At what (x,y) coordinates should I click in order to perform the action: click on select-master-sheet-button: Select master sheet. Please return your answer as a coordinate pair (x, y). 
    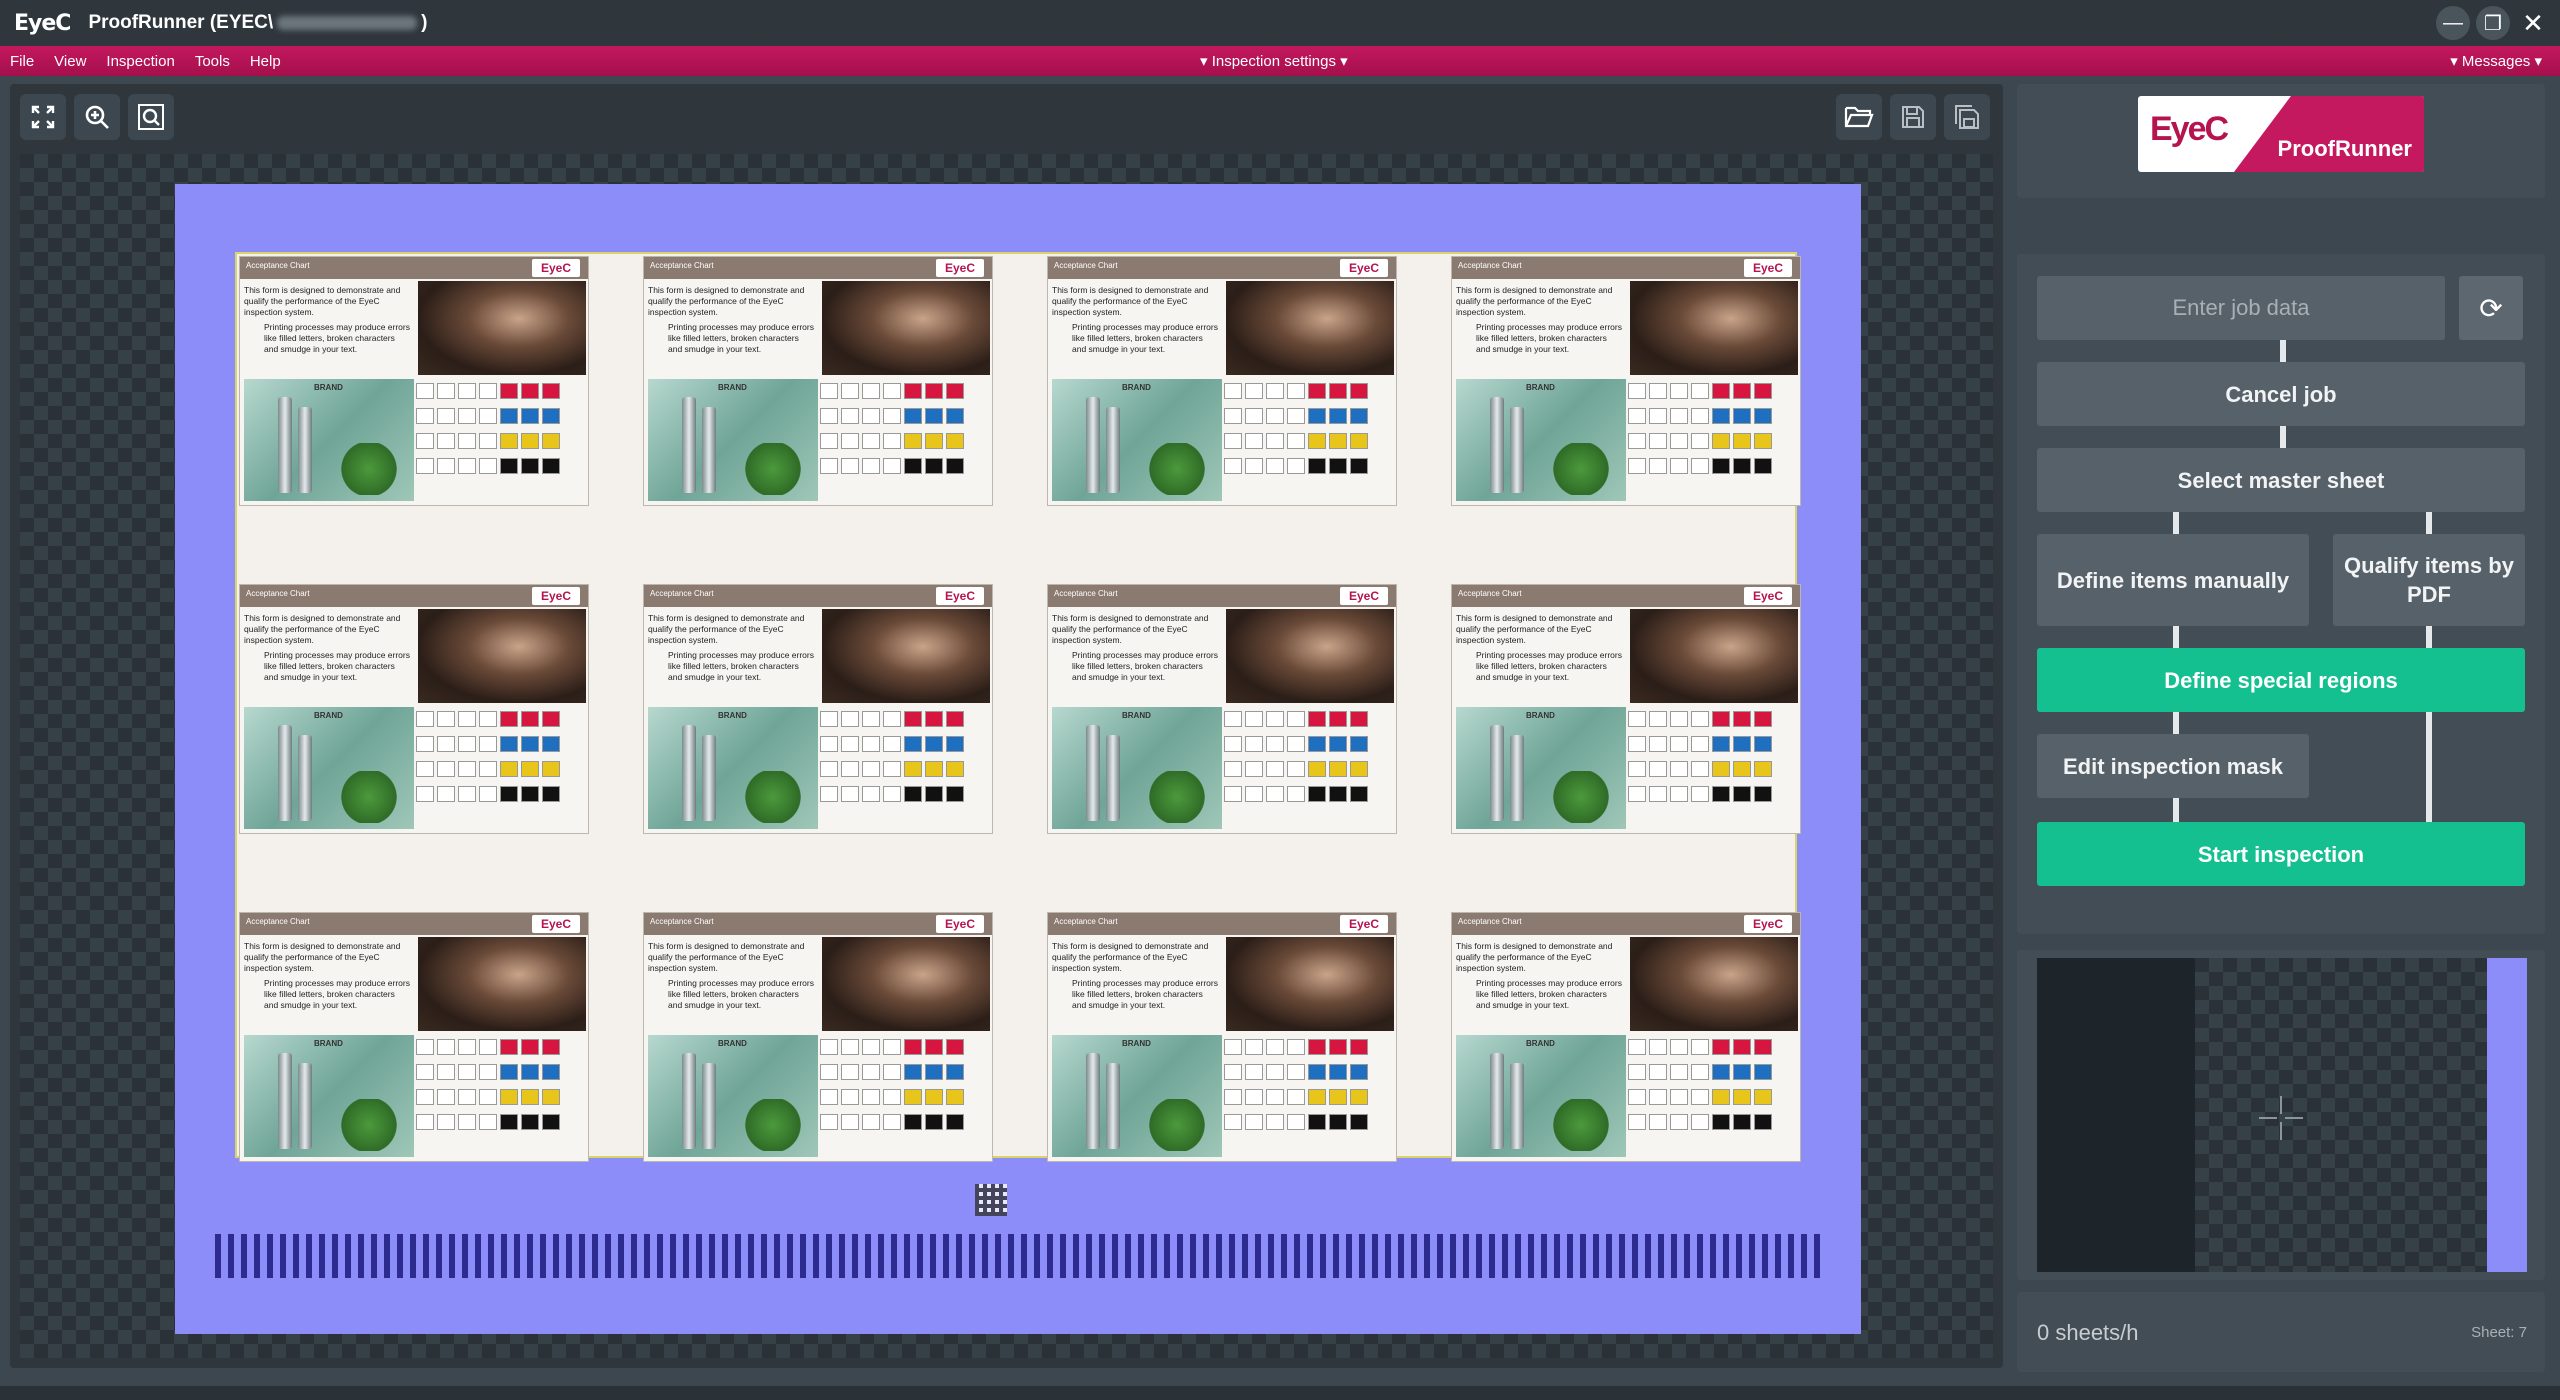
    Looking at the image, I should click on (2281, 480).